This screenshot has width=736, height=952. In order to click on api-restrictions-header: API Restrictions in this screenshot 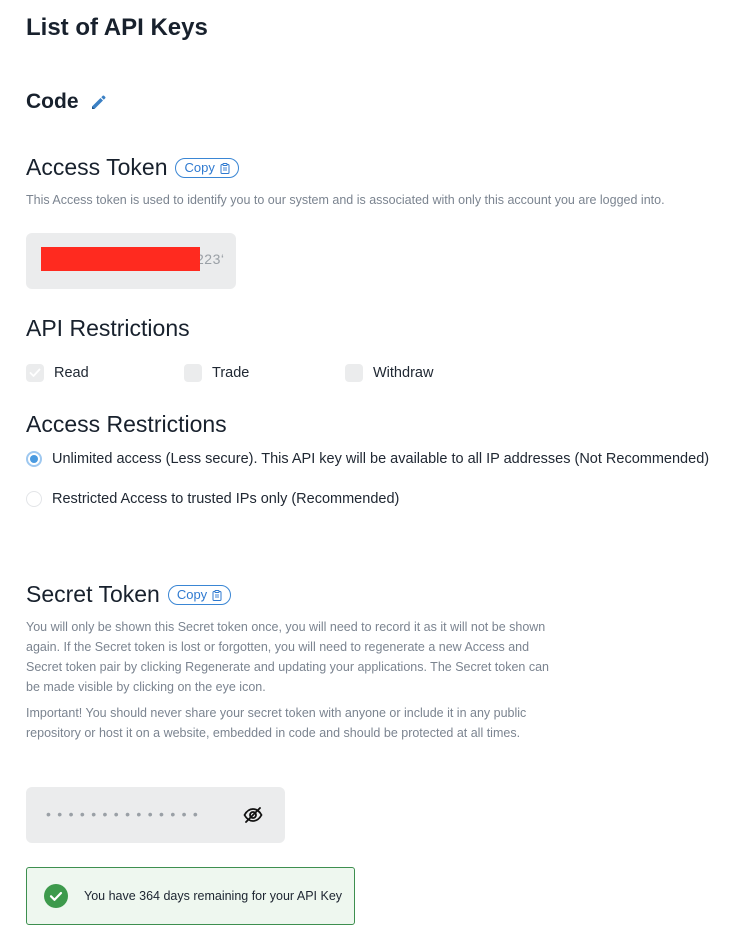, I will do `click(108, 328)`.